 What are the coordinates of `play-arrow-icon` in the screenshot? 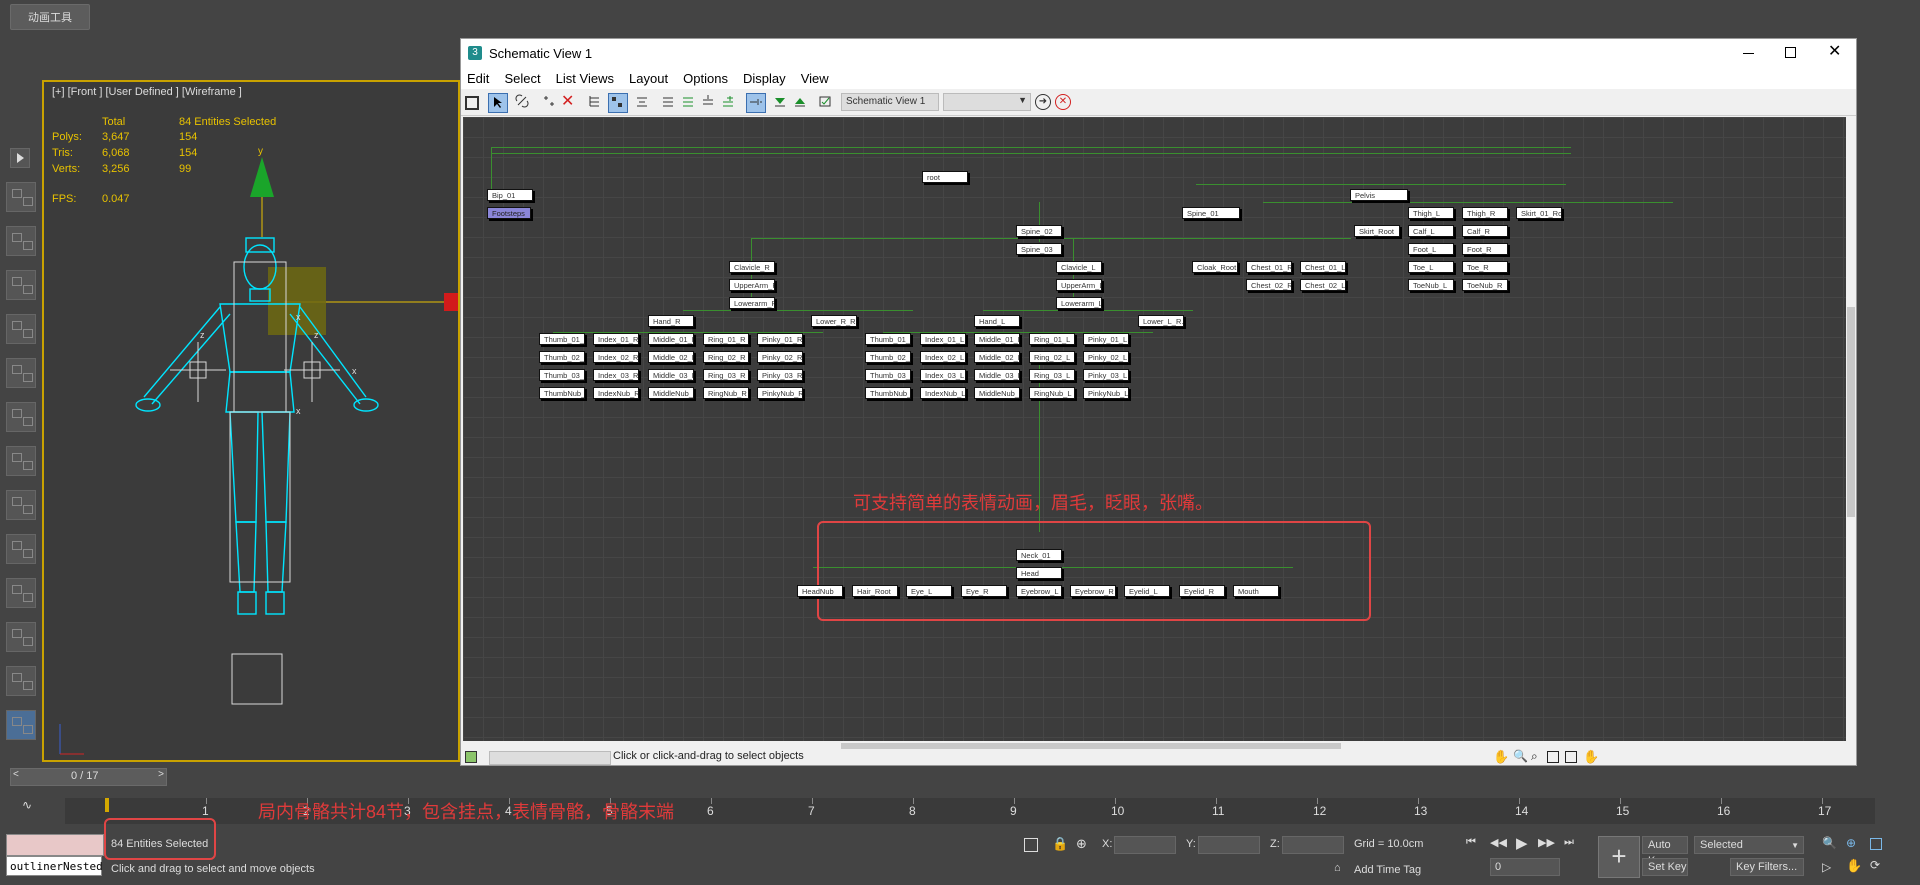 It's located at (20, 158).